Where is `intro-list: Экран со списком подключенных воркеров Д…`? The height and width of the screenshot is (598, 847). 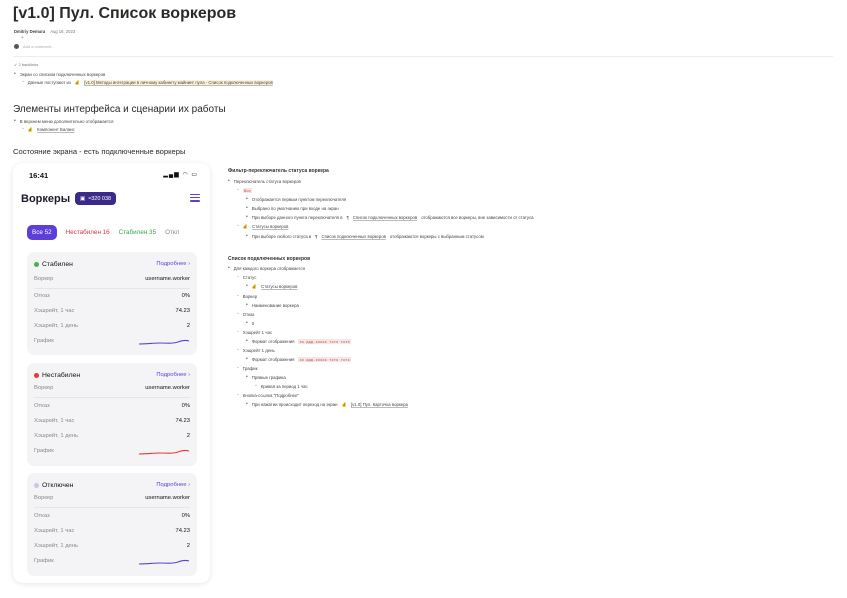
intro-list: Экран со списком подключенных воркеров Д… is located at coordinates (143, 79).